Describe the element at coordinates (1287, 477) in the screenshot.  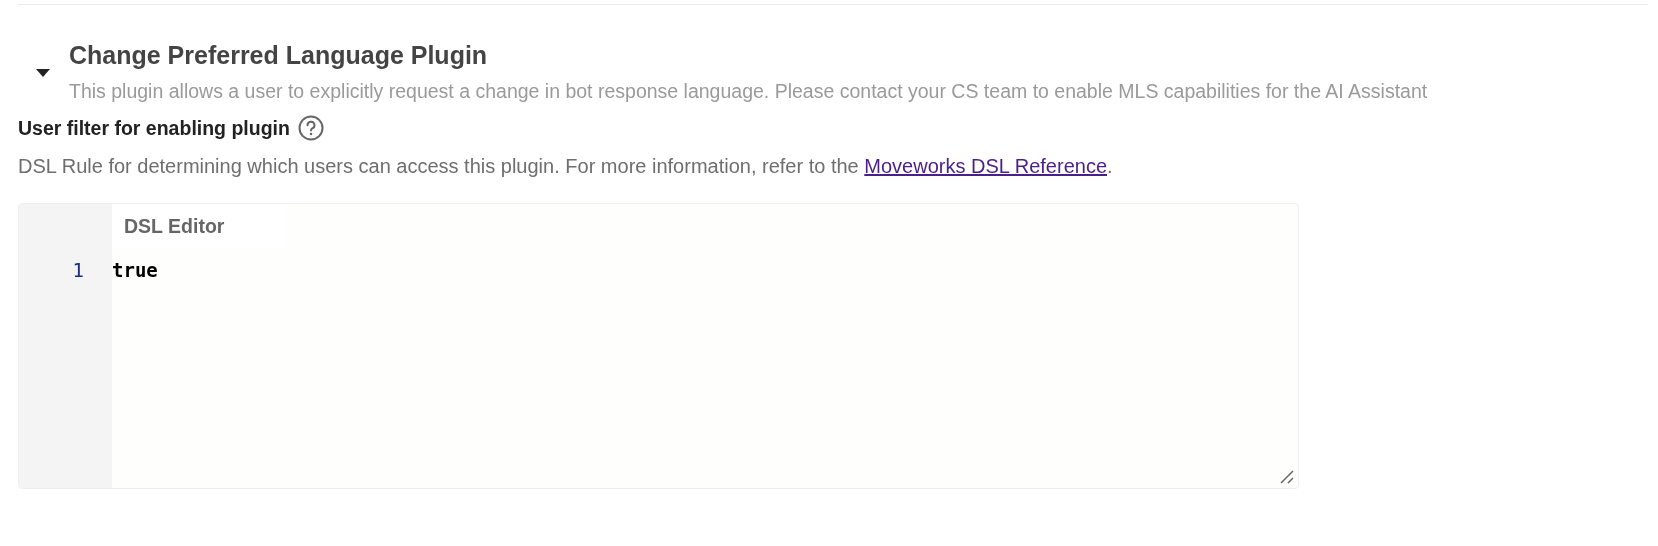
I see `resize-handle-icon` at that location.